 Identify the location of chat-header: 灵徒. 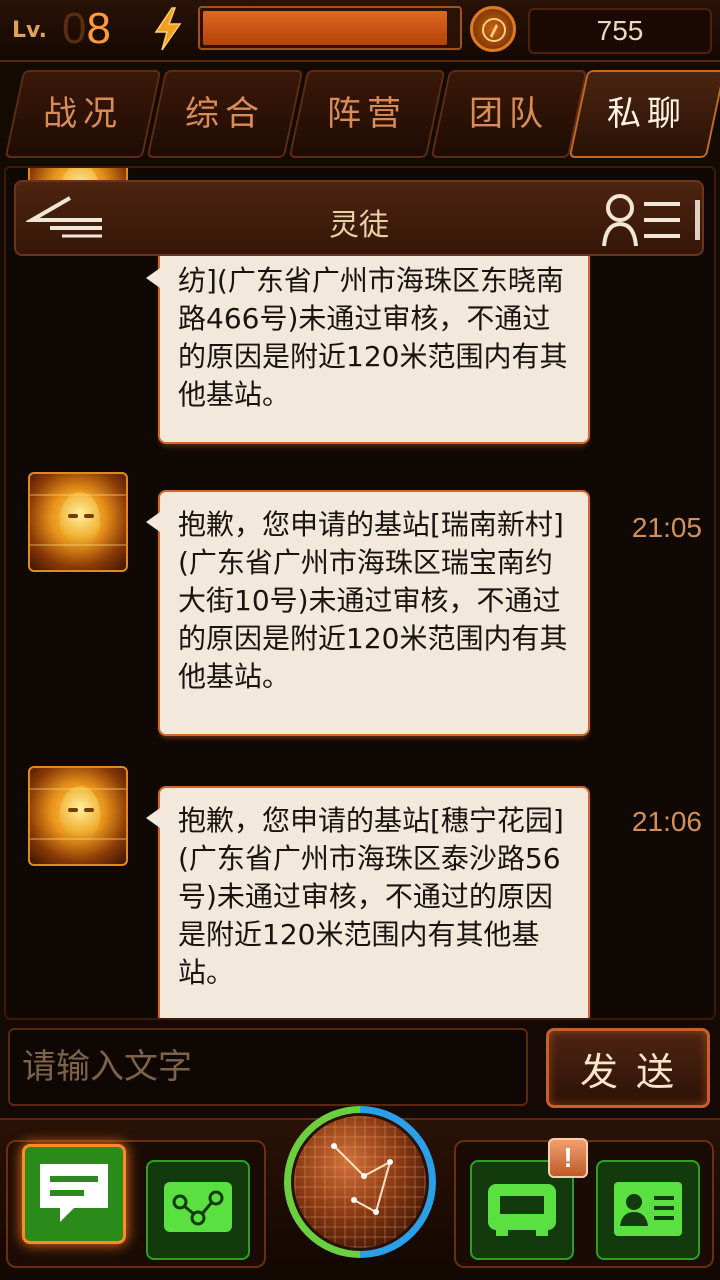
(359, 218).